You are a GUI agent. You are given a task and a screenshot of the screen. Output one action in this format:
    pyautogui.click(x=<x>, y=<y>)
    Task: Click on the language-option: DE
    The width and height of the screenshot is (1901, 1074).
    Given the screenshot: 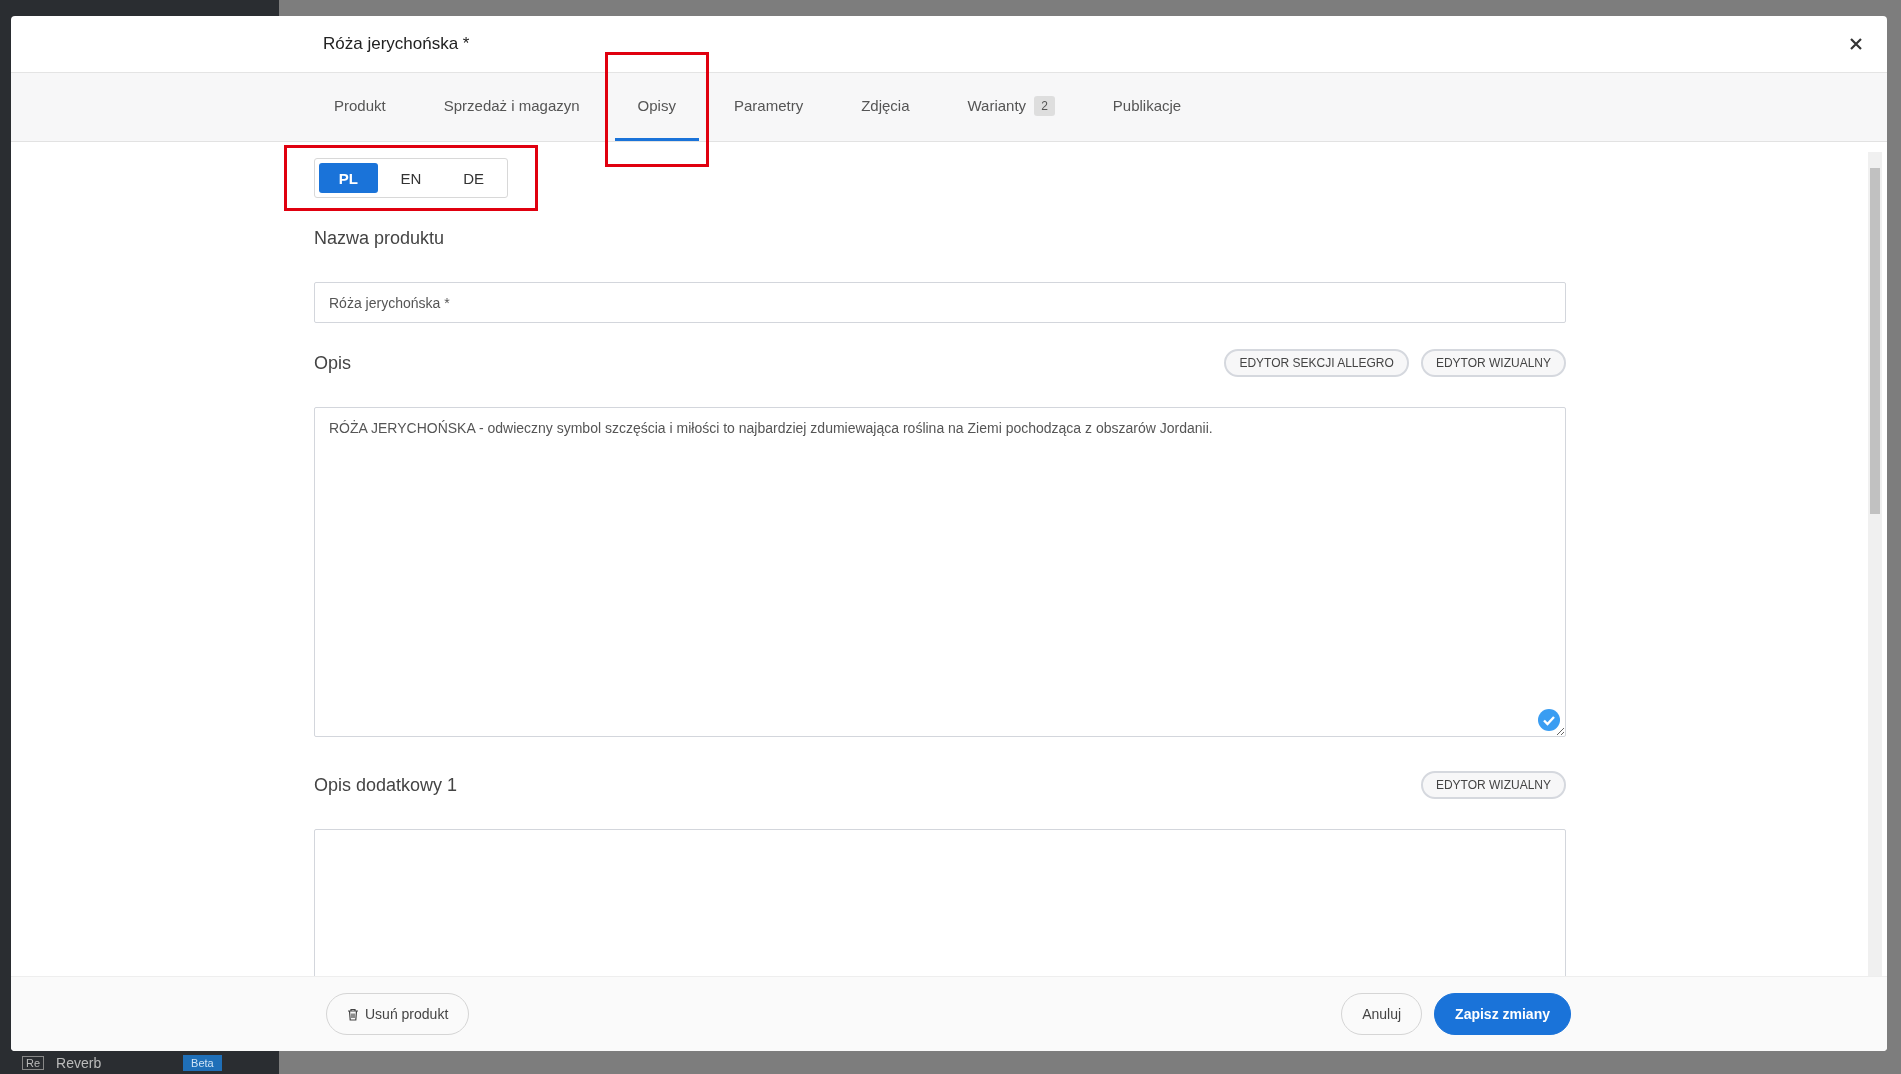 What is the action you would take?
    pyautogui.click(x=473, y=178)
    